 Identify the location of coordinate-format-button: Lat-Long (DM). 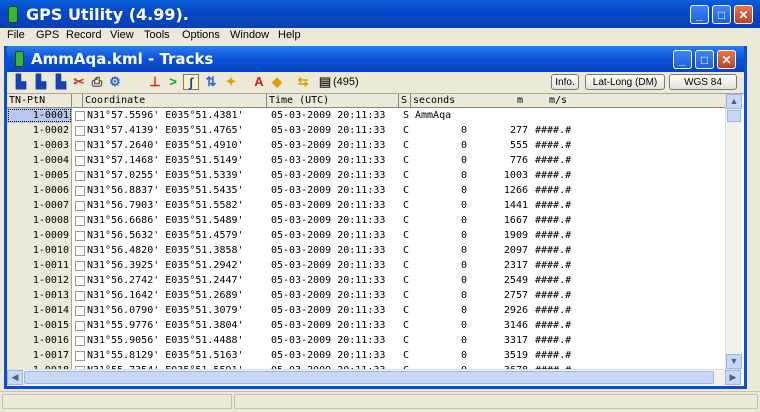
(625, 82).